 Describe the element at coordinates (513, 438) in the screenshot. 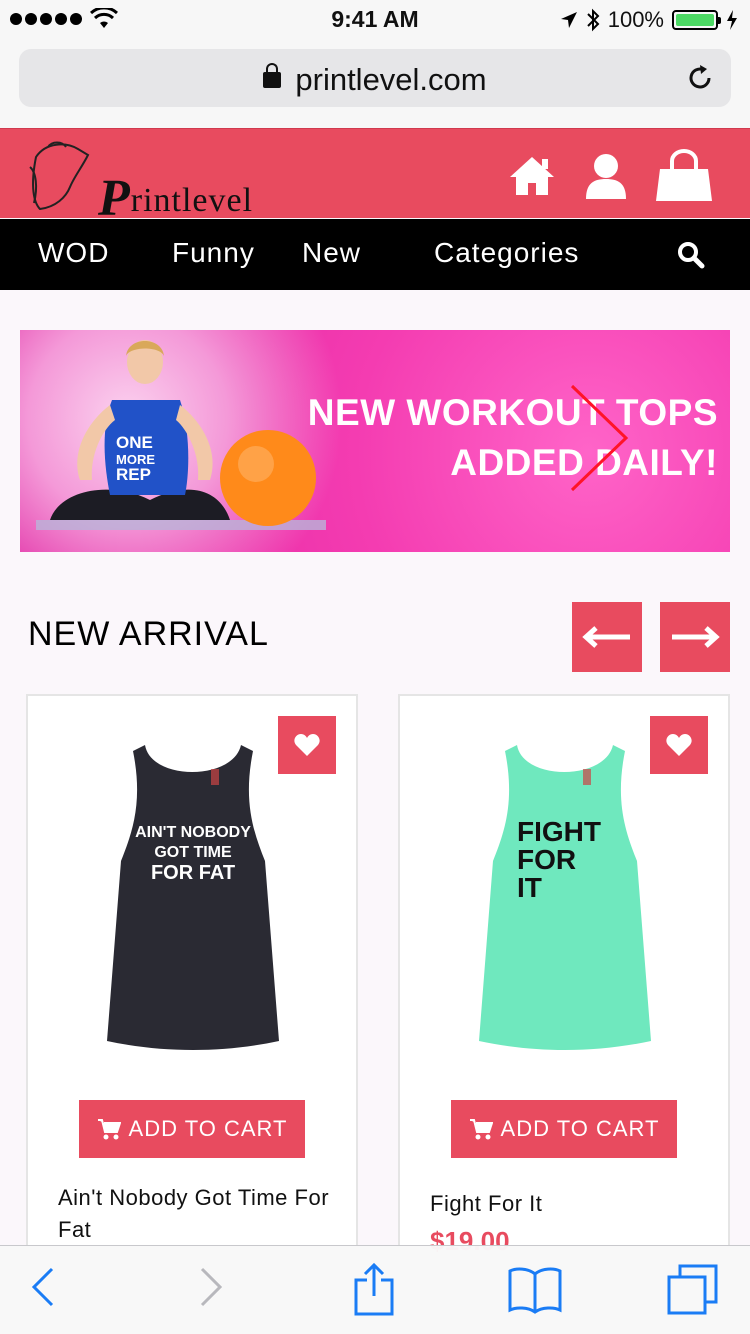

I see `banner-headline: NEW WORKOUT TOPS ADDED DAILY!` at that location.